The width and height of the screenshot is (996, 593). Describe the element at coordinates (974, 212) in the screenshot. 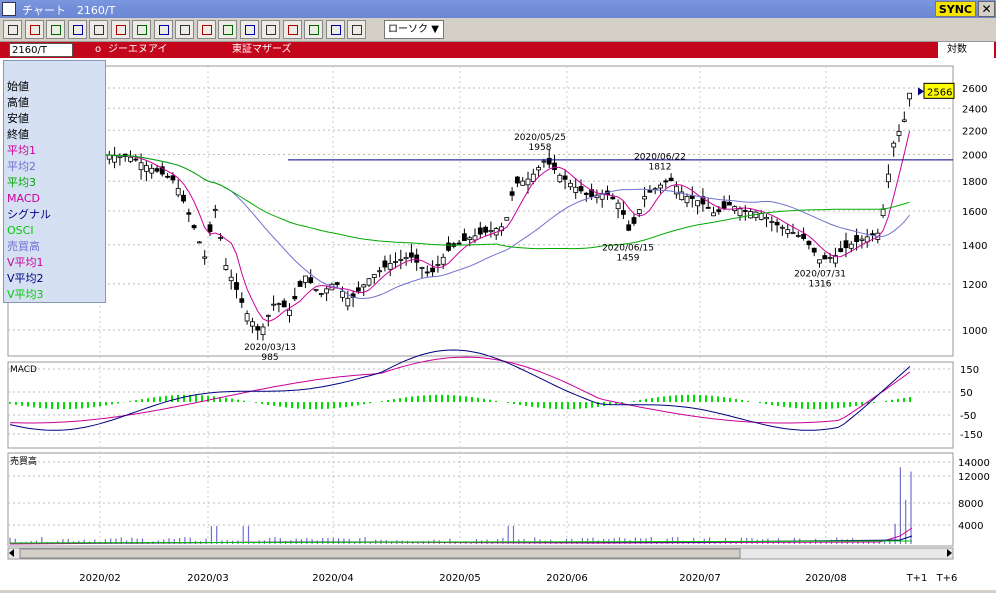

I see `price-tick-label: 1600` at that location.